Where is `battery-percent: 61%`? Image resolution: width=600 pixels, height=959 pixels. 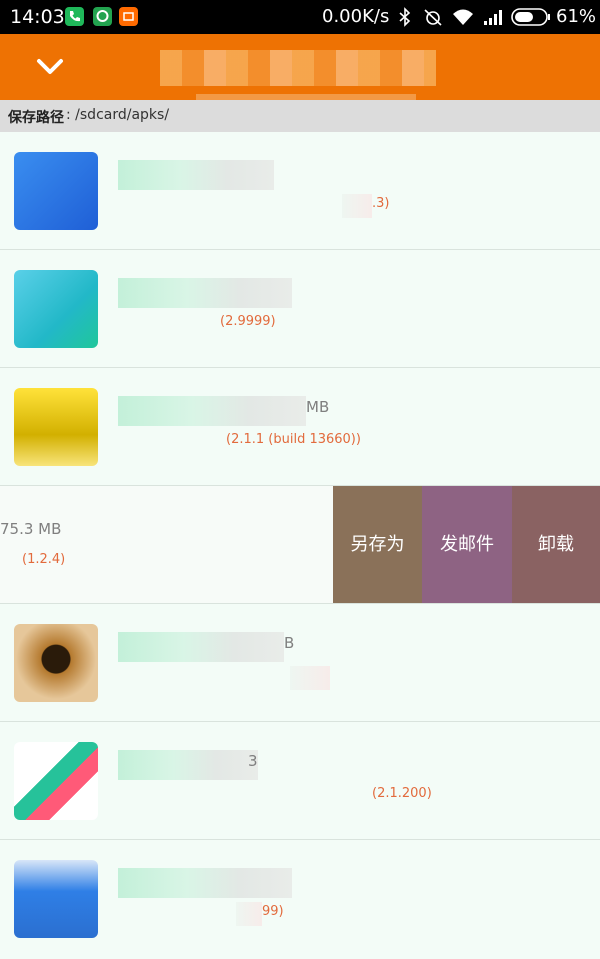
battery-percent: 61% is located at coordinates (576, 16).